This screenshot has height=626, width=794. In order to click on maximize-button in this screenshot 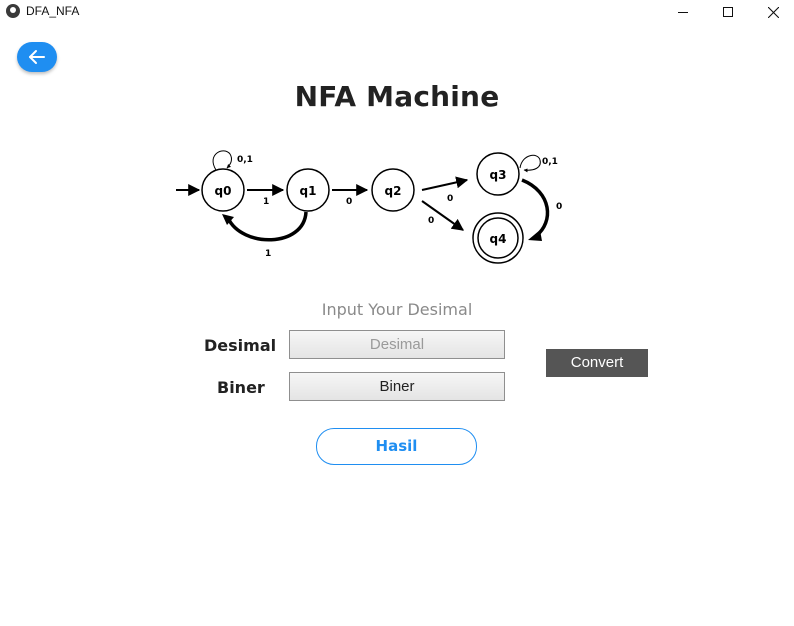, I will do `click(728, 12)`.